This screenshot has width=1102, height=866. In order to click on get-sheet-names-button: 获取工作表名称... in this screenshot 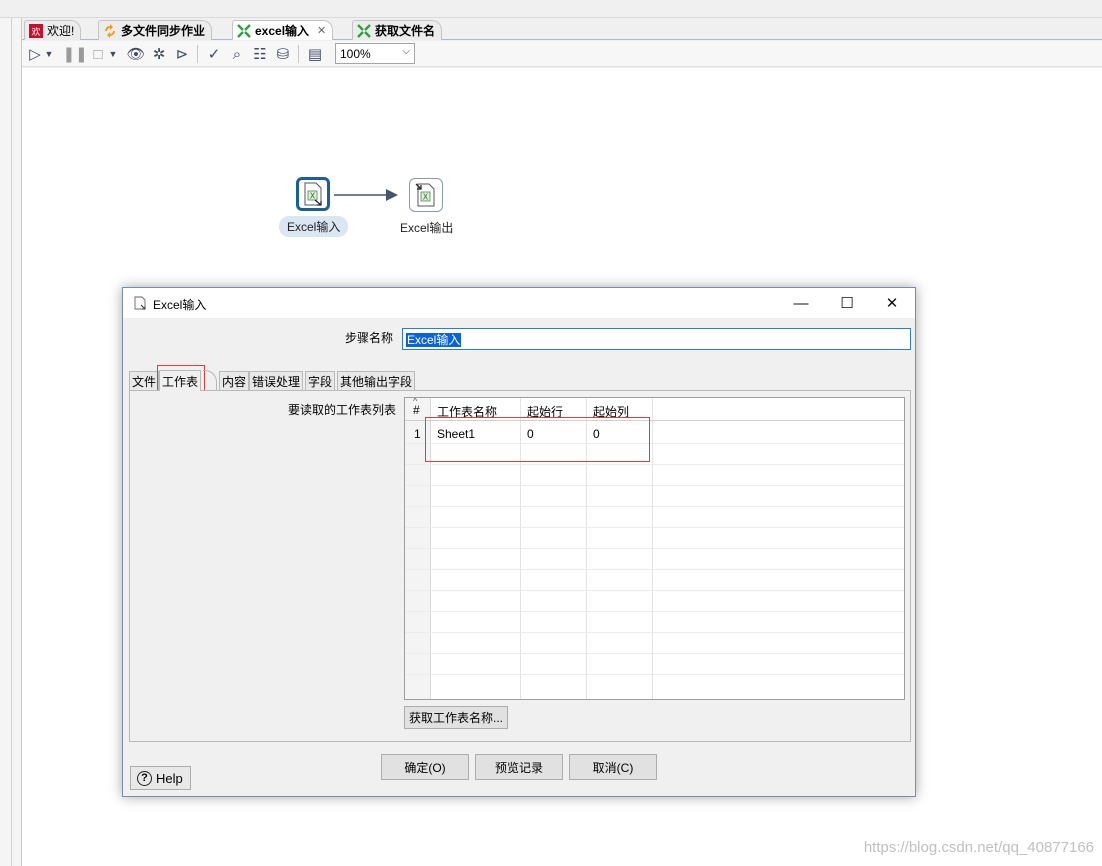, I will do `click(456, 717)`.